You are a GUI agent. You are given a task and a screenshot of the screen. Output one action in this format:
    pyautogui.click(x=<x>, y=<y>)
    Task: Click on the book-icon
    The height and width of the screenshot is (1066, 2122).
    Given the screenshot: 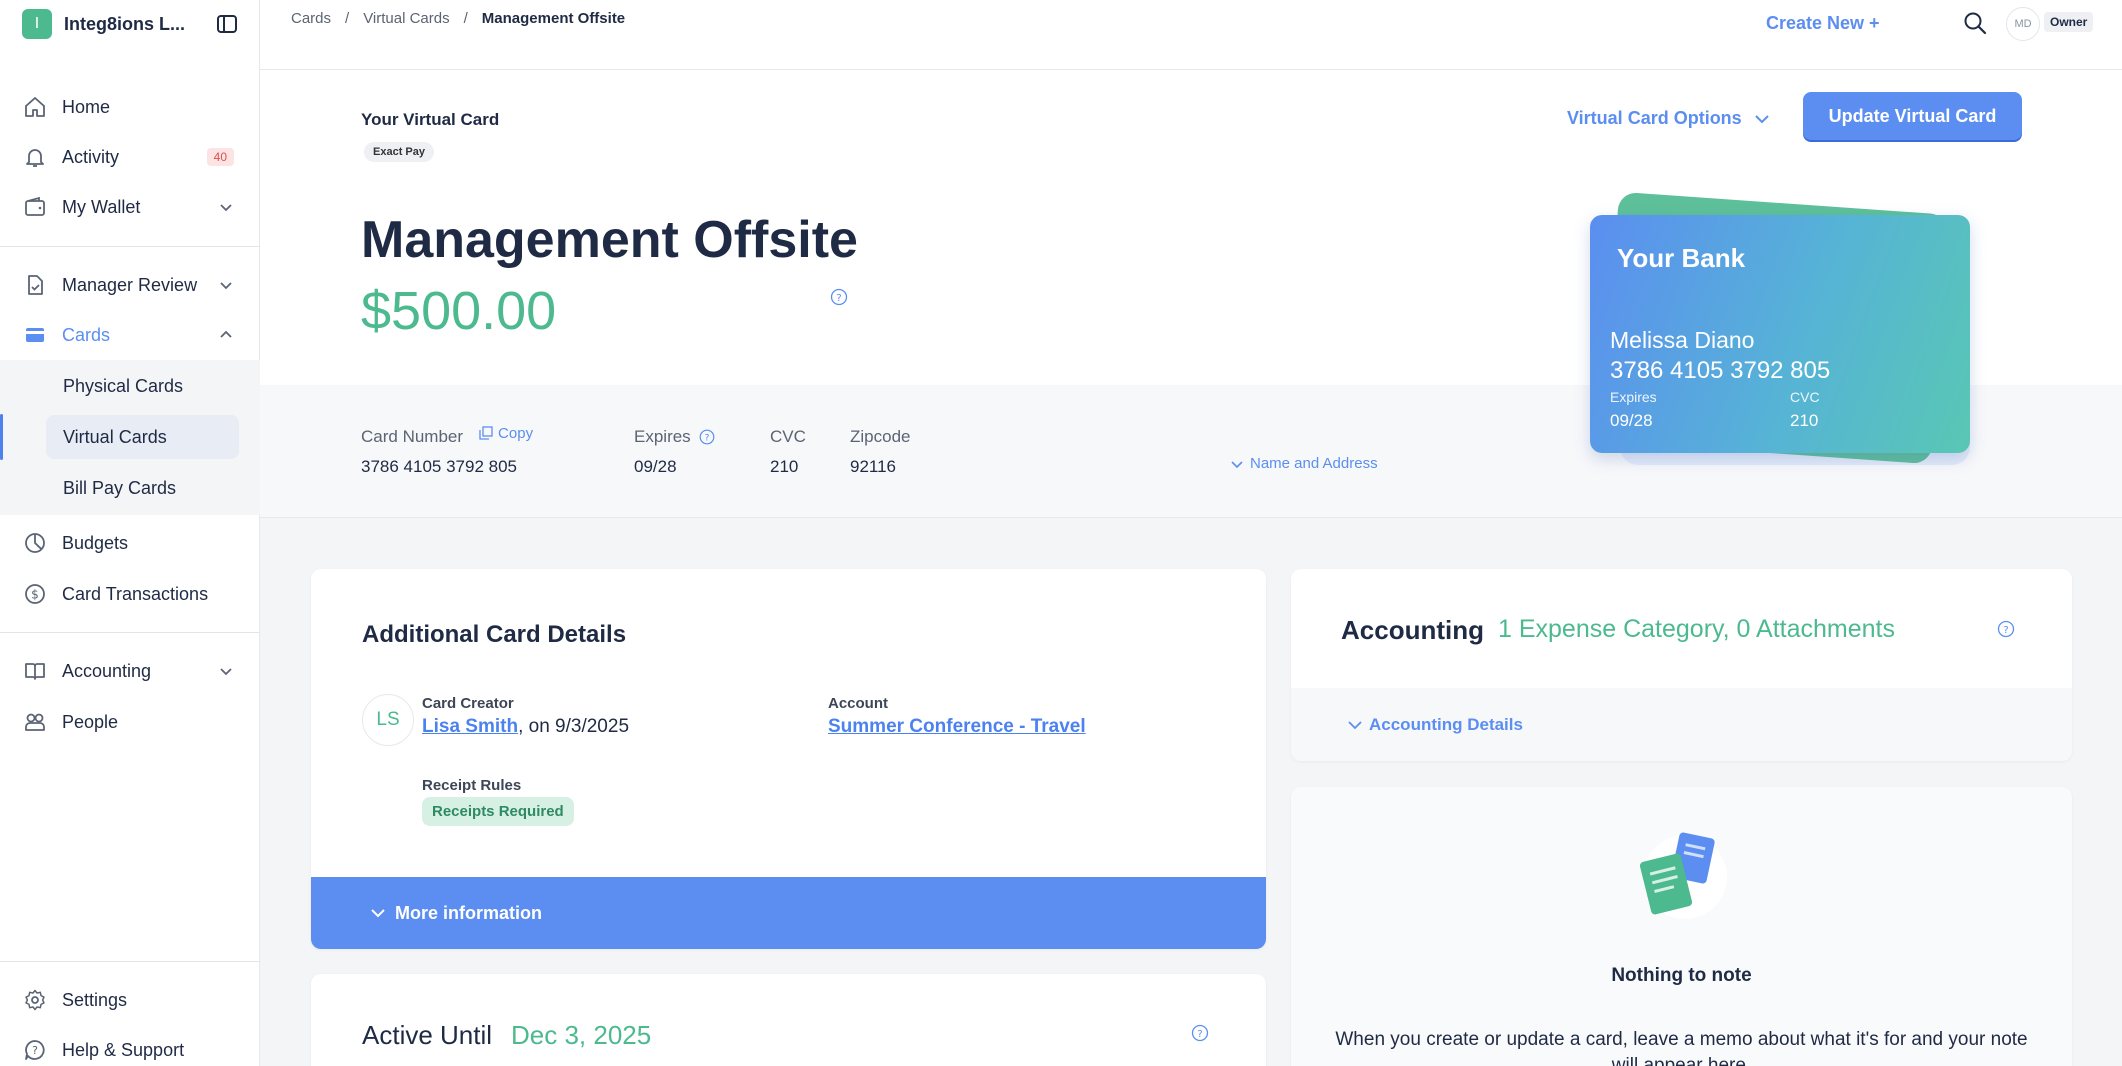 What is the action you would take?
    pyautogui.click(x=35, y=671)
    